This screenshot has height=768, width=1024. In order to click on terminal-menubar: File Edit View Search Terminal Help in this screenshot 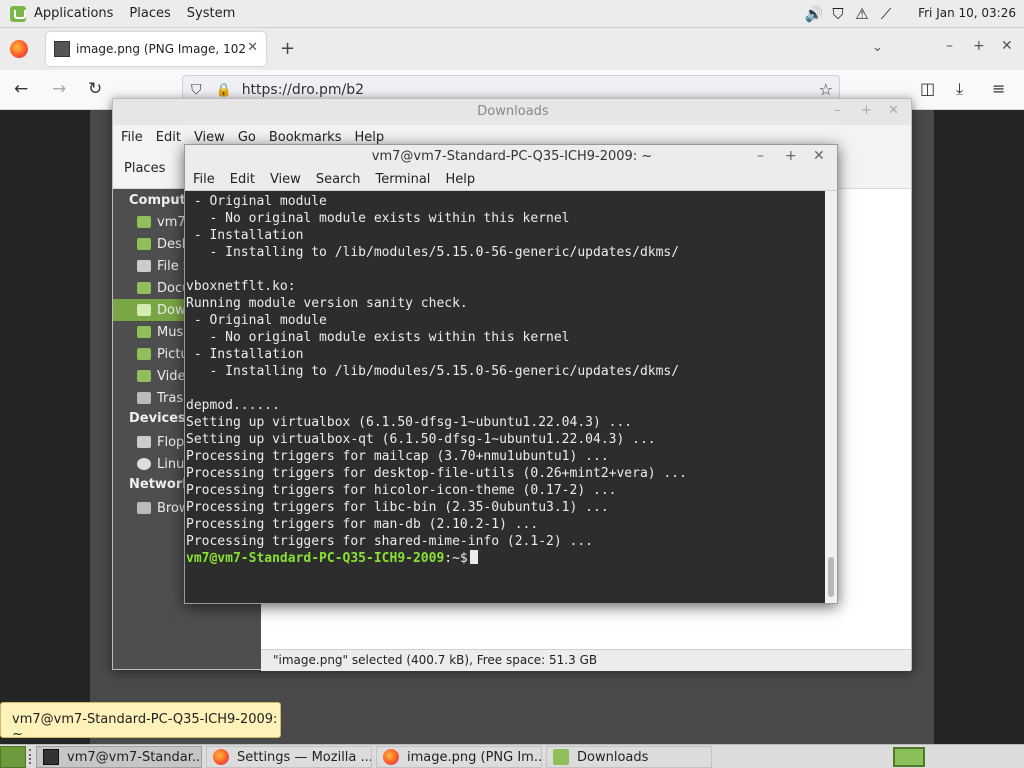, I will do `click(511, 180)`.